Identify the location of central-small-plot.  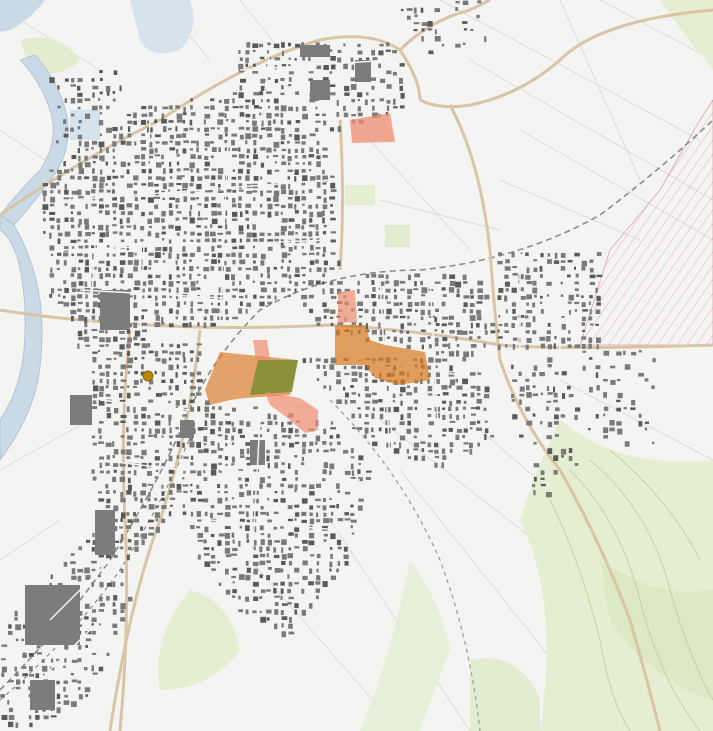
(347, 306).